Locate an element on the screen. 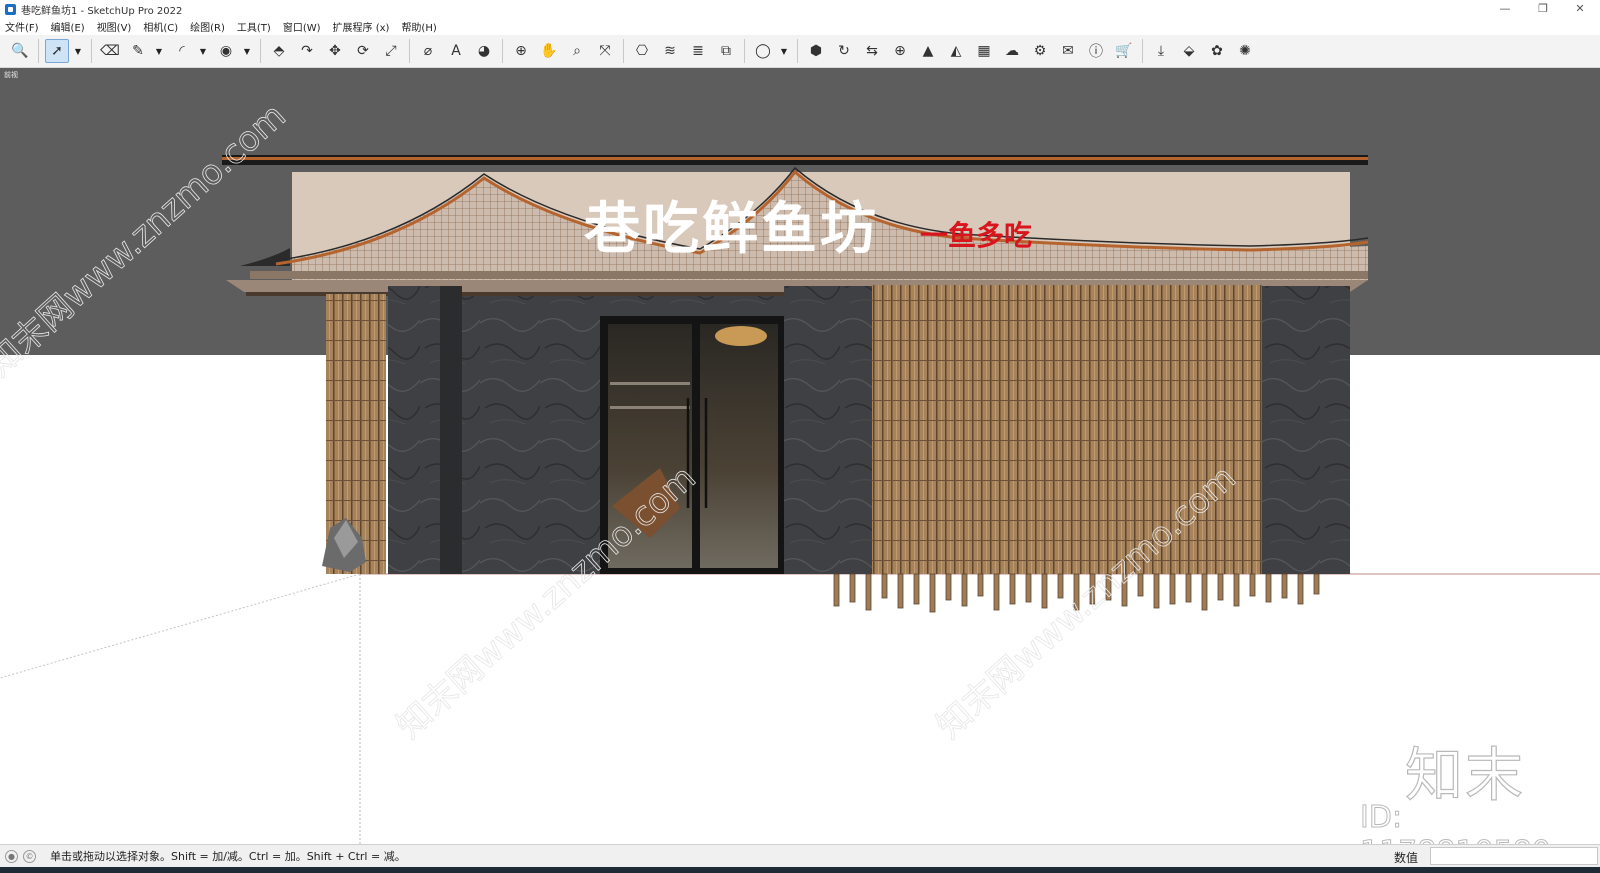 The height and width of the screenshot is (873, 1600). rotate-icon: ⟳ is located at coordinates (363, 51).